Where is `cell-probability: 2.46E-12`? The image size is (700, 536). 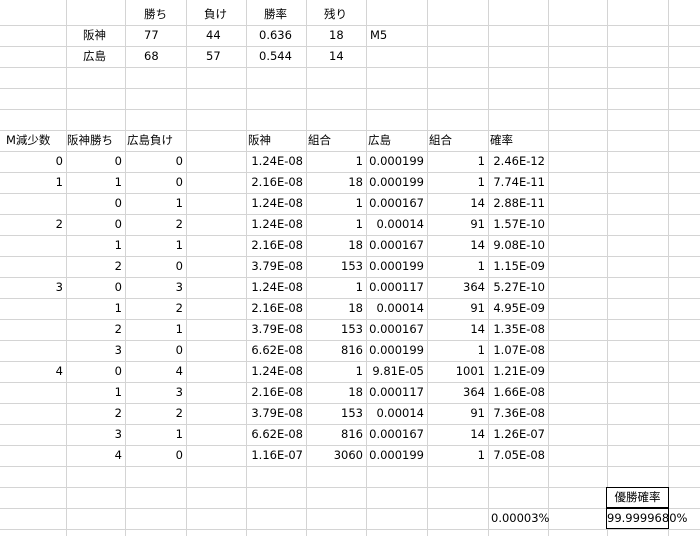
cell-probability: 2.46E-12 is located at coordinates (518, 161).